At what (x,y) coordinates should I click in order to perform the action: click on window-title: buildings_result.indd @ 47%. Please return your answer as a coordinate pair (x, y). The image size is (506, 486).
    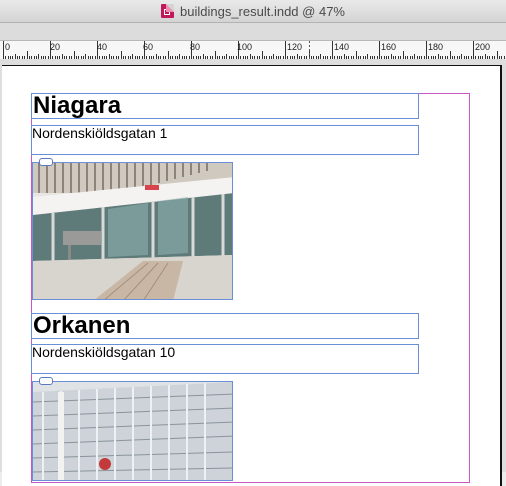
    Looking at the image, I should click on (262, 11).